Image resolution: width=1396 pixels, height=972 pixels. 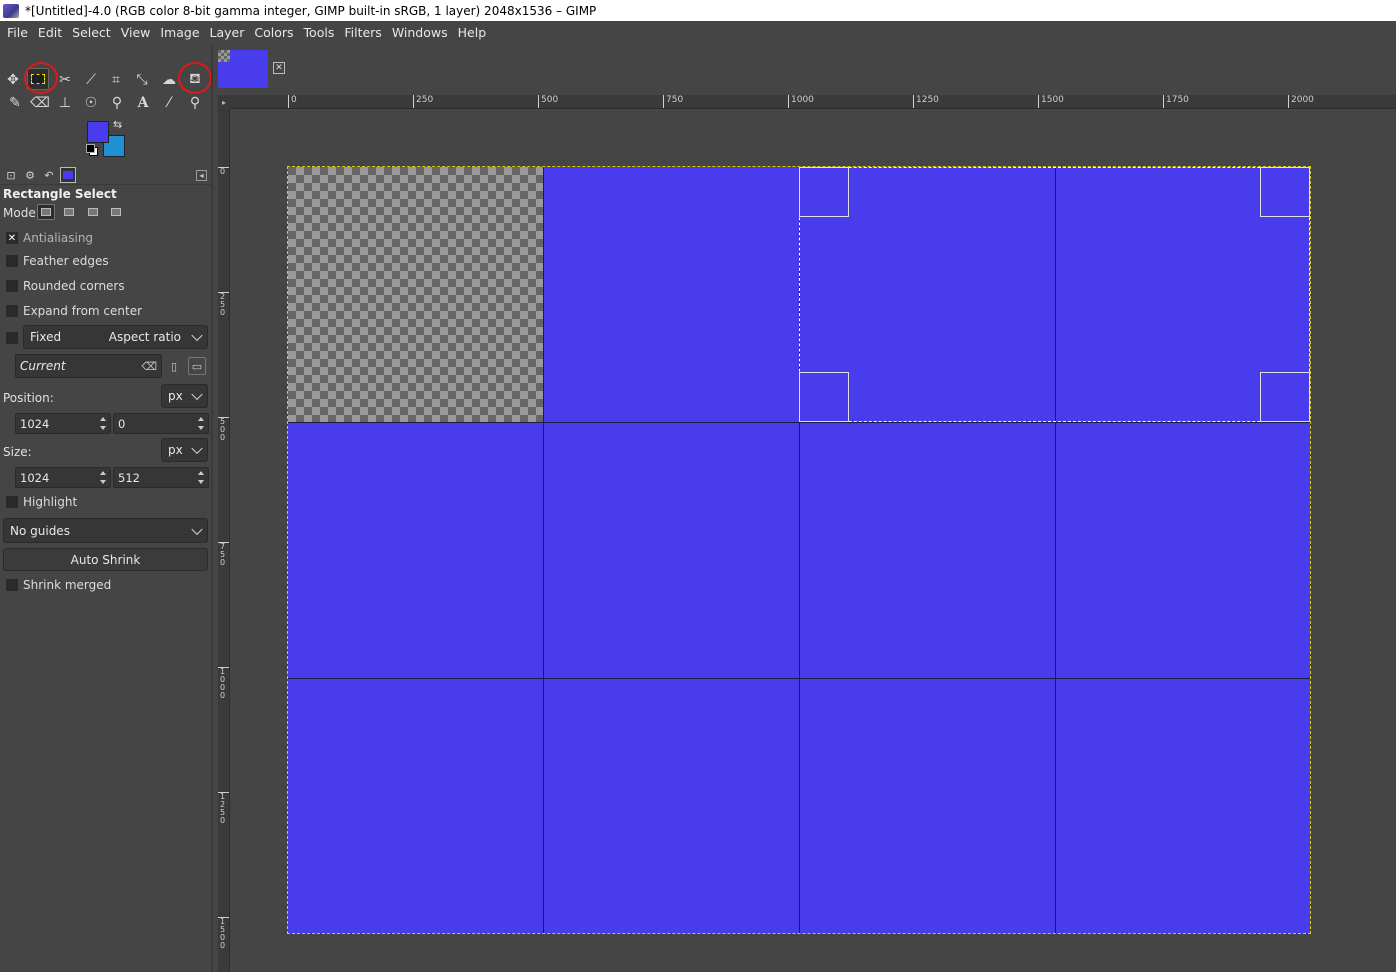 I want to click on reset-colors-icon, so click(x=92, y=150).